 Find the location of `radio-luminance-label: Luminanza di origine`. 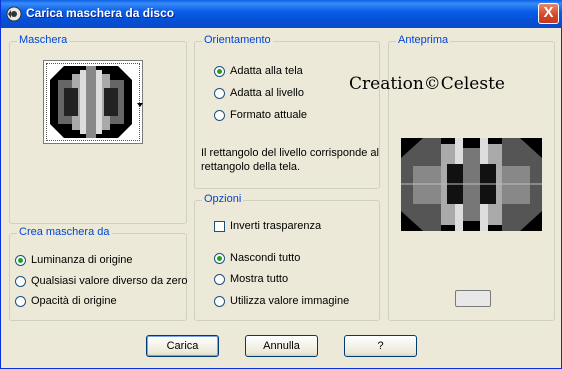

radio-luminance-label: Luminanza di origine is located at coordinates (82, 260).